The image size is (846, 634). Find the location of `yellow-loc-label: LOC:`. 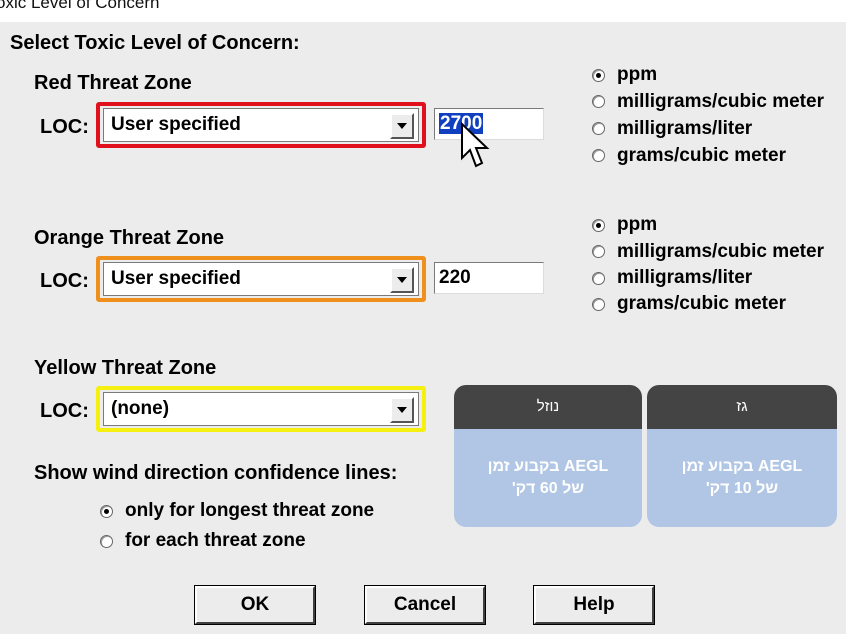

yellow-loc-label: LOC: is located at coordinates (64, 411).